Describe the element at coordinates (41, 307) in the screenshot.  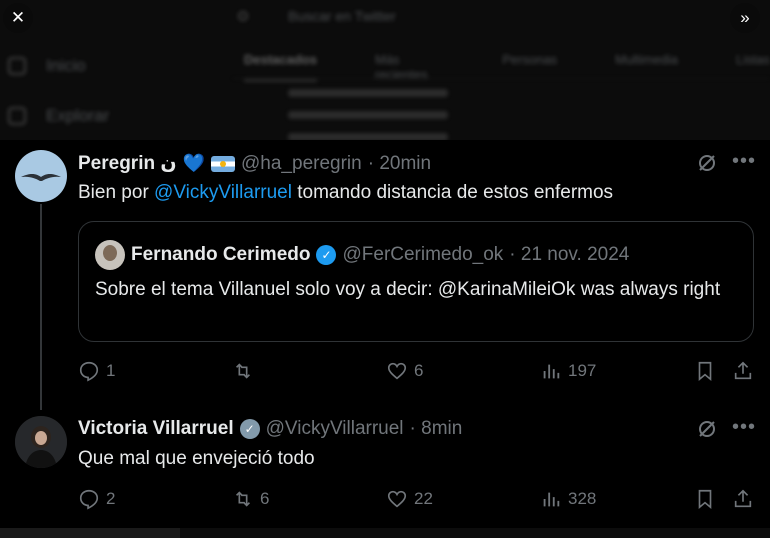
I see `thread-connector` at that location.